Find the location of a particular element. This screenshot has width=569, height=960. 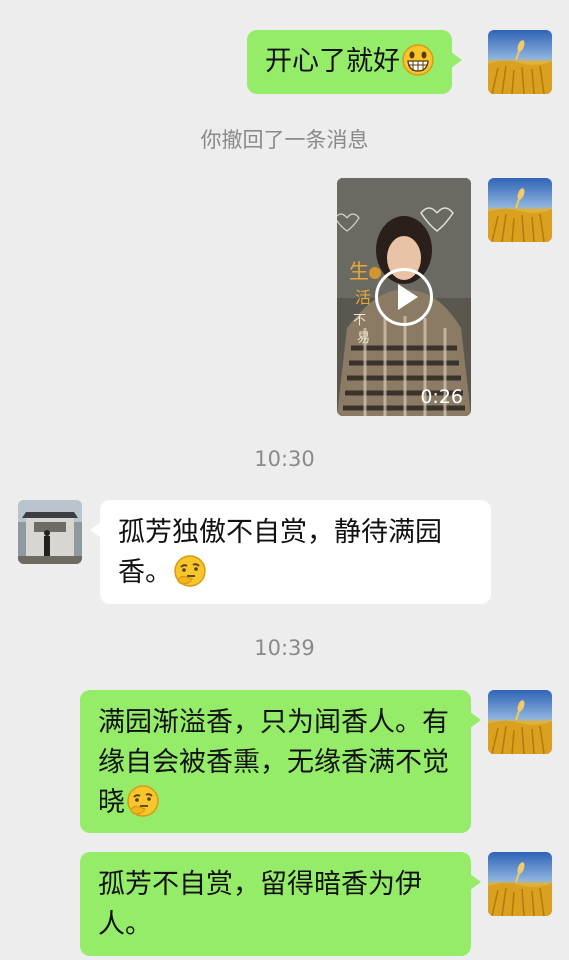

grinning-emoji-icon is located at coordinates (418, 60).